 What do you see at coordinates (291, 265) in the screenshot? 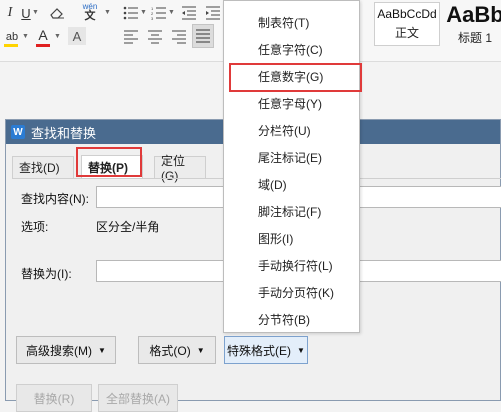
I see `menu-item-manual-line-break: 手动换行符(L)` at bounding box center [291, 265].